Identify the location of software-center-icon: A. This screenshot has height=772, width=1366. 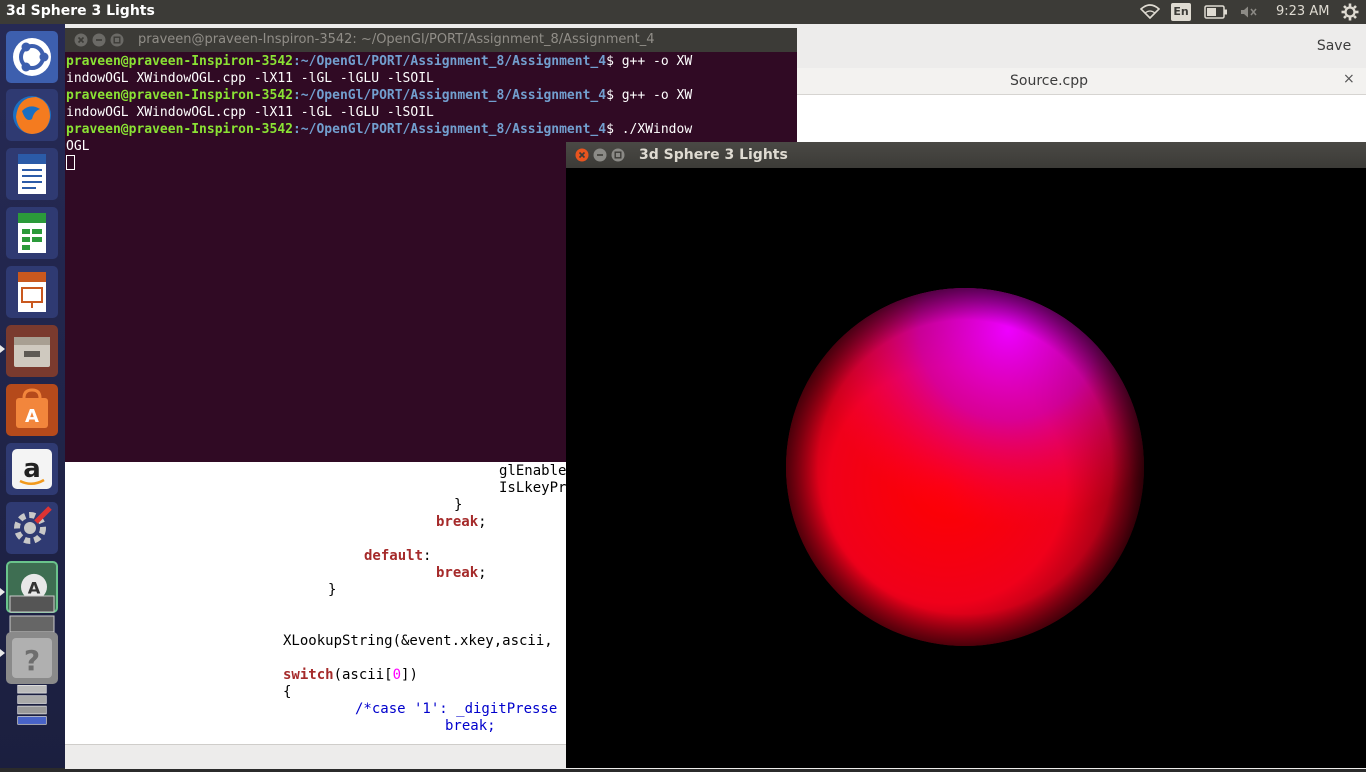
(32, 410).